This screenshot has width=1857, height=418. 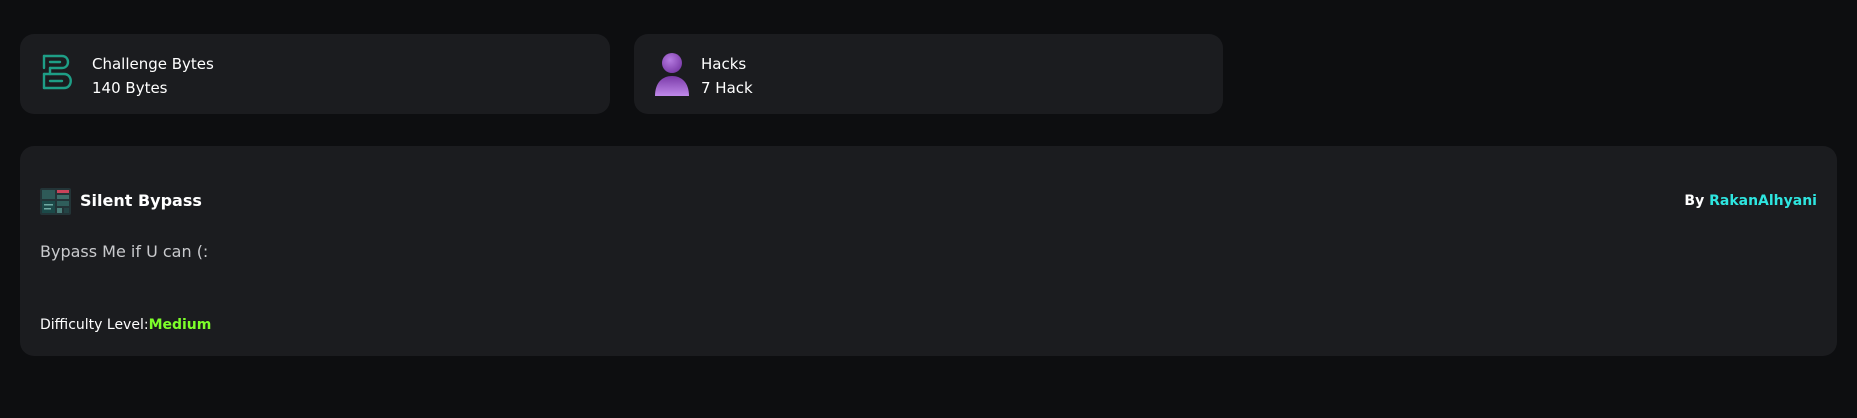 What do you see at coordinates (55, 201) in the screenshot?
I see `challenge-thumbnail-icon` at bounding box center [55, 201].